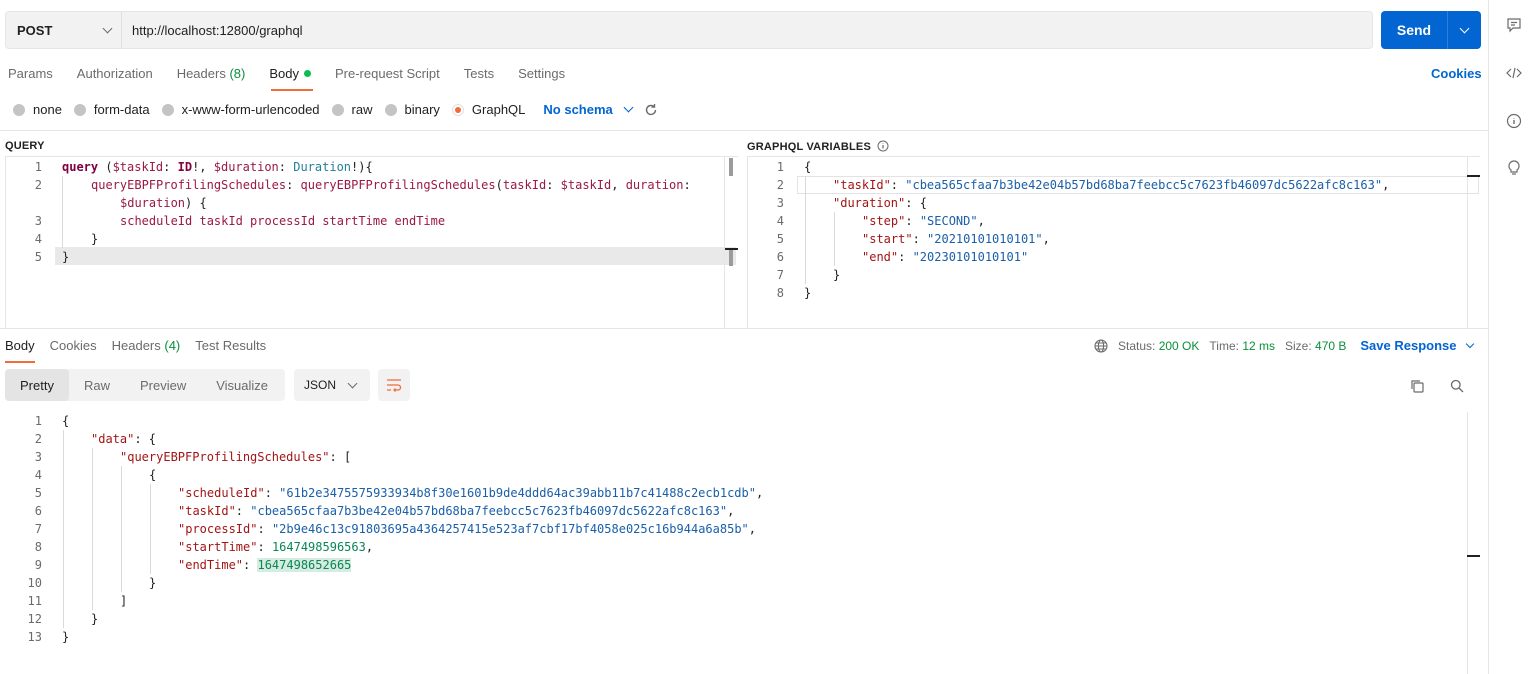 Image resolution: width=1537 pixels, height=674 pixels. What do you see at coordinates (212, 30) in the screenshot?
I see `url-input: http://localhost:12800/graphql` at bounding box center [212, 30].